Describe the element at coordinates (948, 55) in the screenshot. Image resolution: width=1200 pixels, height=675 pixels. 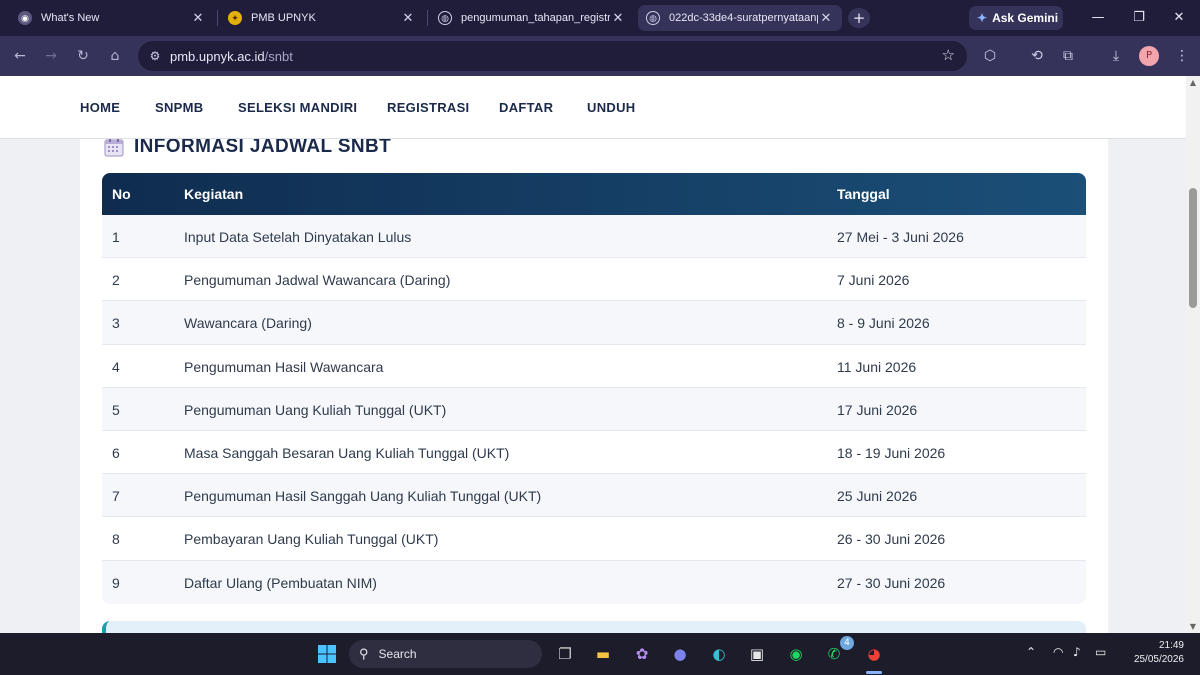
I see `bookmark-star-icon: ☆` at that location.